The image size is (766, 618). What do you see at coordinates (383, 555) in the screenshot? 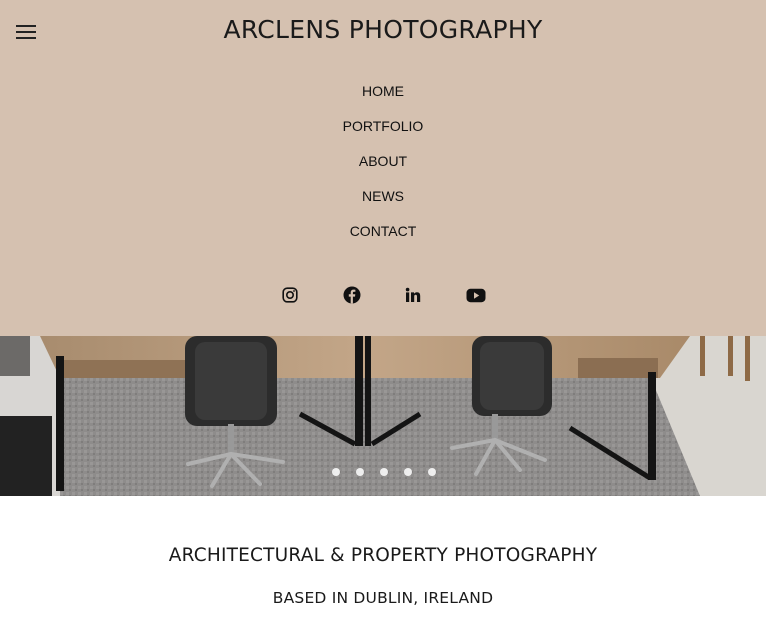
I see `intro-heading: ARCHITECTURAL & PROPERTY PHOTOGRAPHY` at bounding box center [383, 555].